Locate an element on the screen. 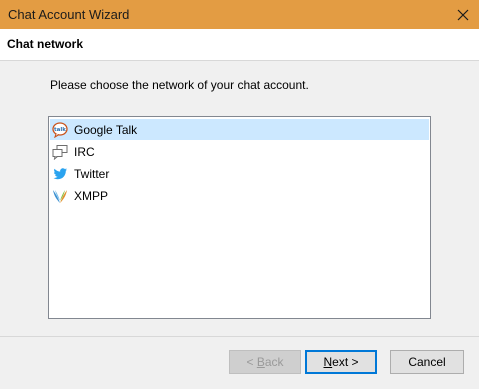 Image resolution: width=479 pixels, height=389 pixels. cancel-button-label: Cancel is located at coordinates (427, 362).